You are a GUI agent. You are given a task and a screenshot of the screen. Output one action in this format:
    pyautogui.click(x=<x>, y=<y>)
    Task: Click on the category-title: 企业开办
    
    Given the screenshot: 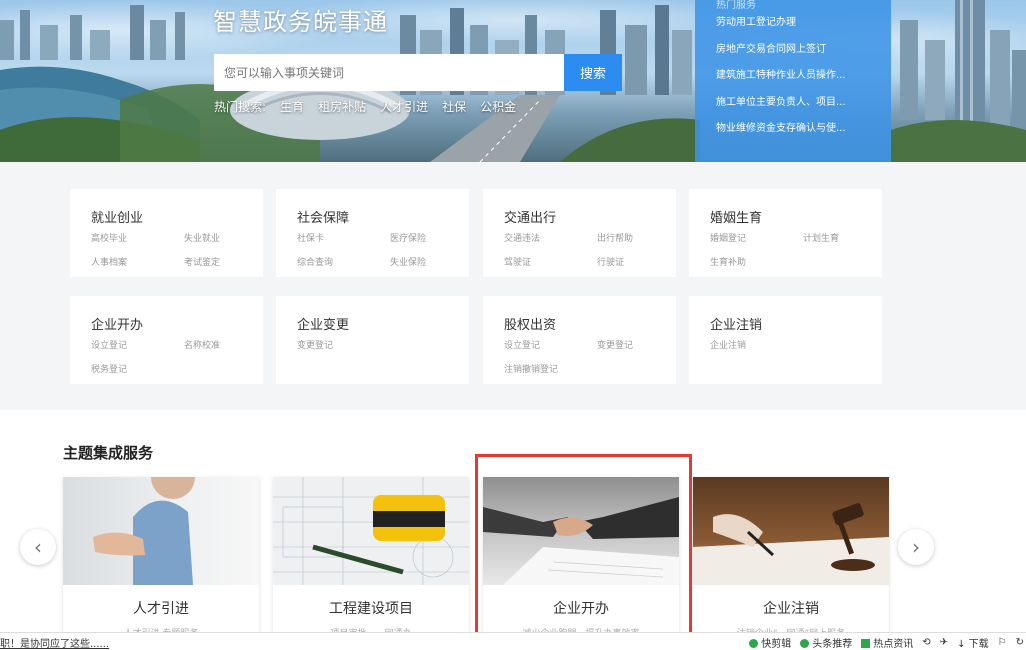 What is the action you would take?
    pyautogui.click(x=117, y=325)
    